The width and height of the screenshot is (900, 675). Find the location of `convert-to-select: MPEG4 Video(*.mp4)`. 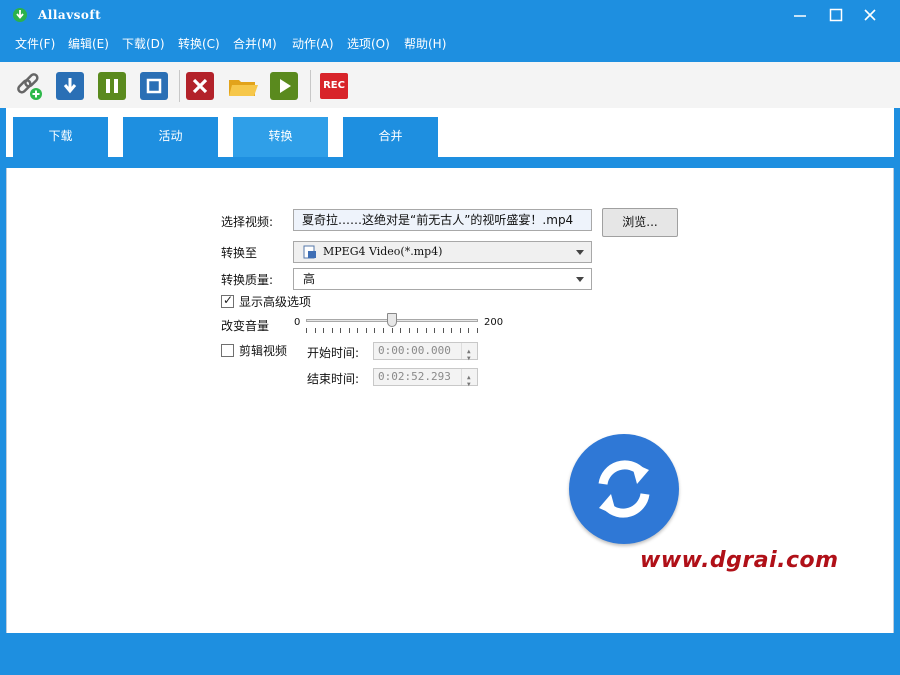

convert-to-select: MPEG4 Video(*.mp4) is located at coordinates (442, 252).